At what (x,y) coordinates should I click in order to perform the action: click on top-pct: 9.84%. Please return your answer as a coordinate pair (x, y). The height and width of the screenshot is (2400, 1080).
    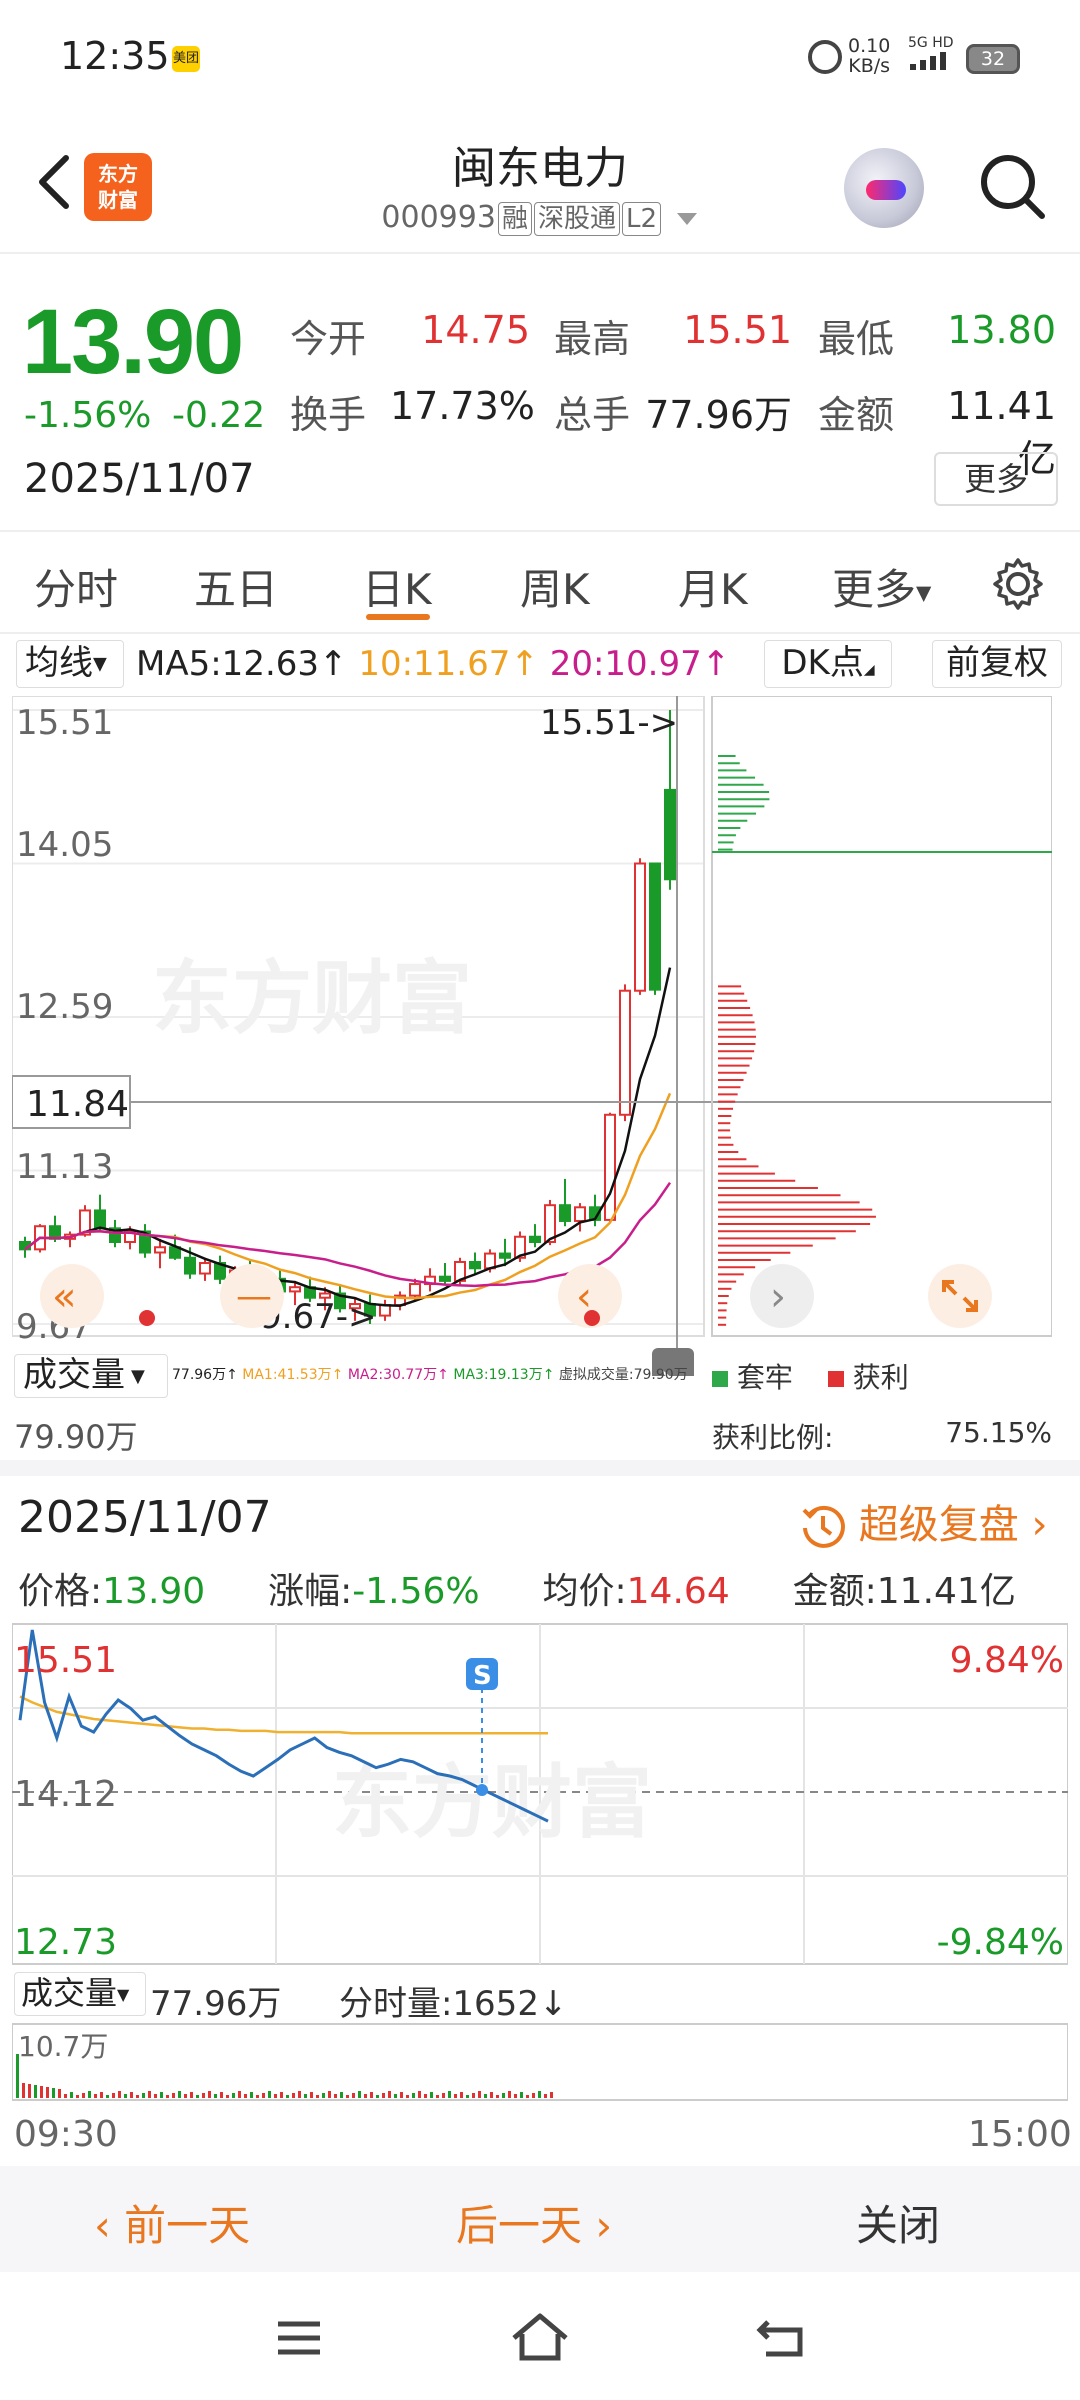
    Looking at the image, I should click on (1007, 1660).